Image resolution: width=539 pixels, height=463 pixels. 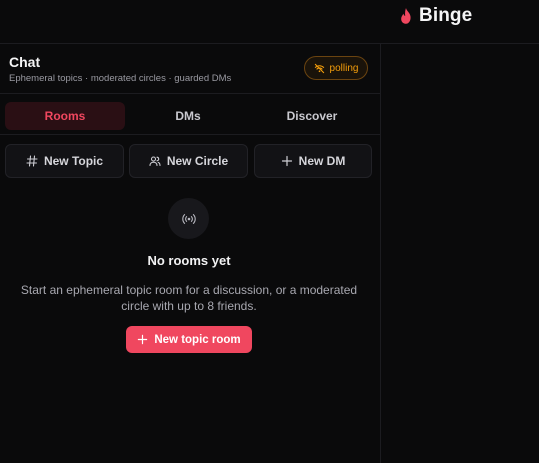 What do you see at coordinates (197, 161) in the screenshot?
I see `new-circle-label: New Circle` at bounding box center [197, 161].